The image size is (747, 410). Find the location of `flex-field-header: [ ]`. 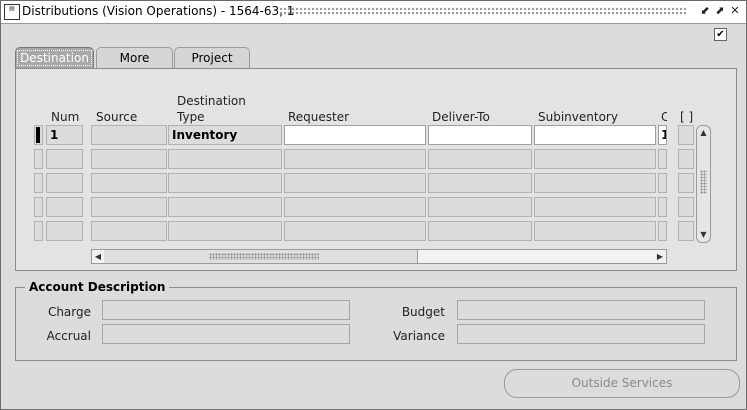

flex-field-header: [ ] is located at coordinates (686, 117).